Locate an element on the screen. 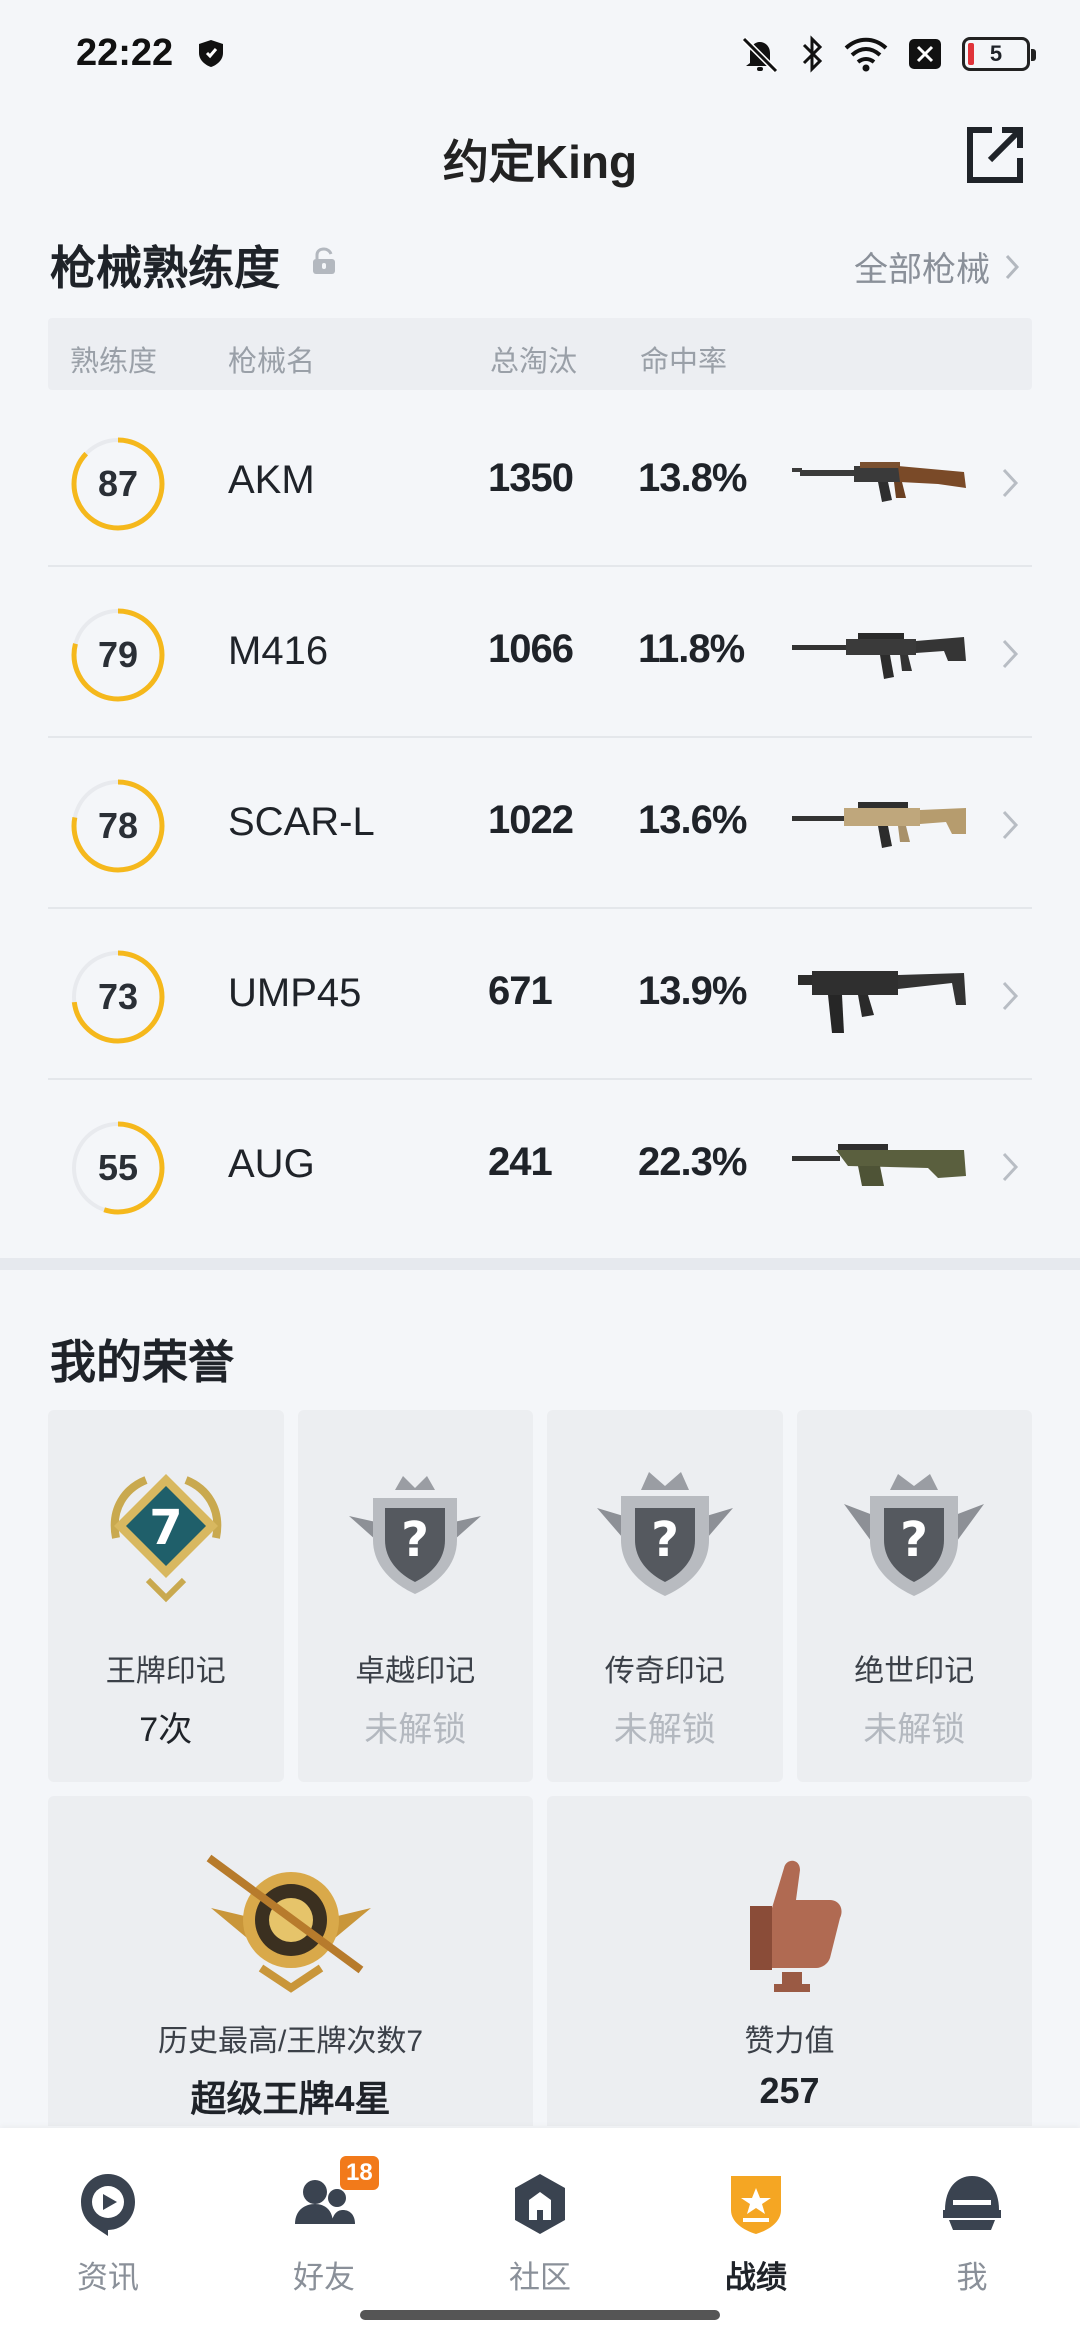  weapon-accuracy: 13.8% is located at coordinates (692, 478).